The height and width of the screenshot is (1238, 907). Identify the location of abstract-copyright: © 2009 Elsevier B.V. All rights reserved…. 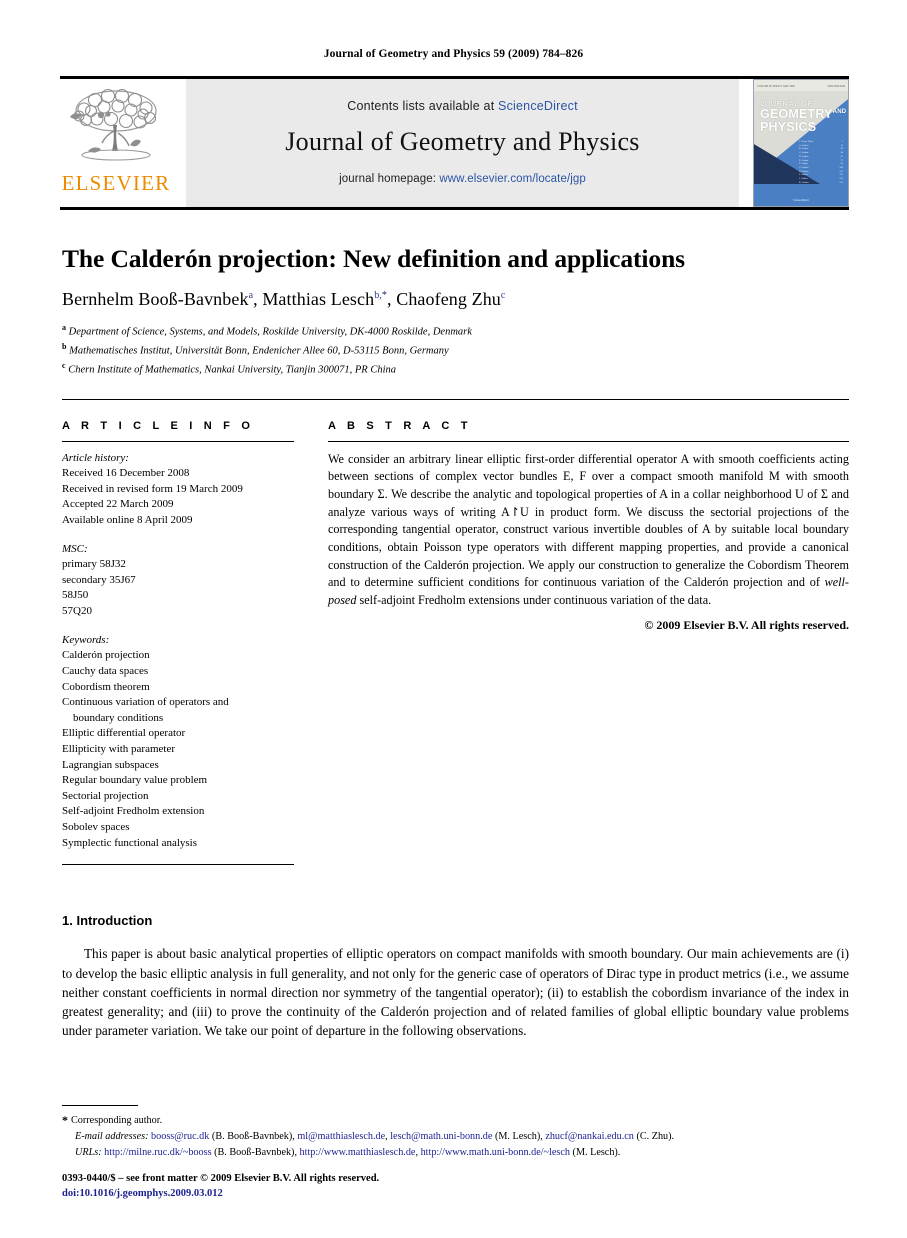
(746, 624).